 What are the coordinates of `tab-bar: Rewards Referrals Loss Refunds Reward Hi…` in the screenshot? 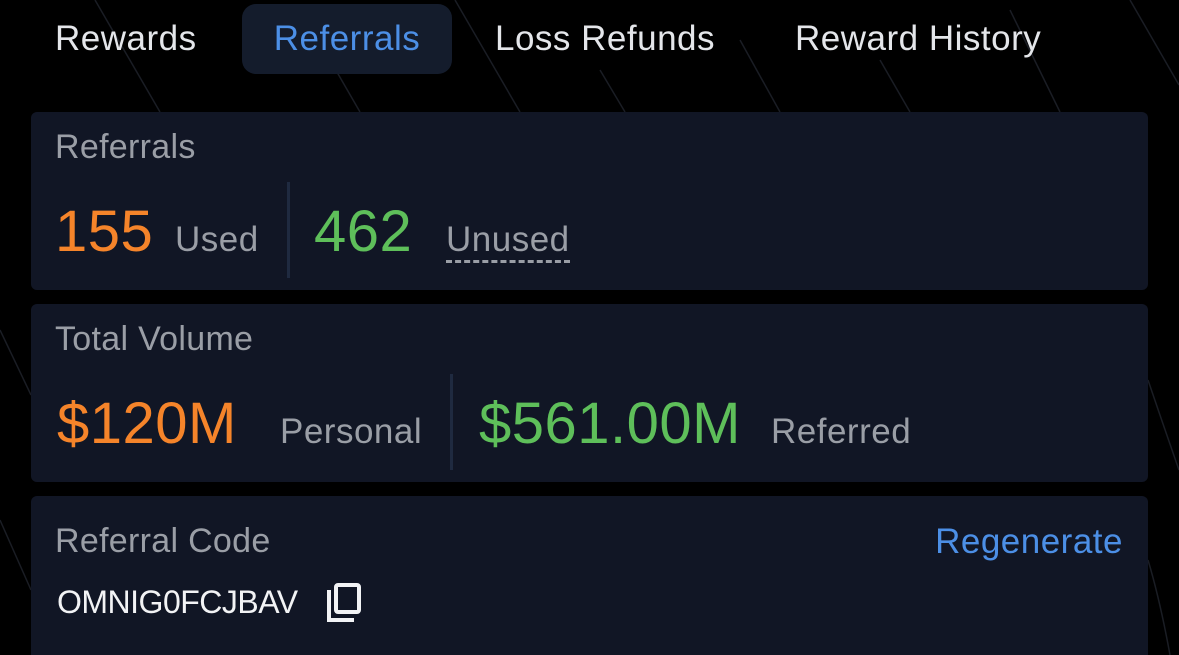 It's located at (589, 40).